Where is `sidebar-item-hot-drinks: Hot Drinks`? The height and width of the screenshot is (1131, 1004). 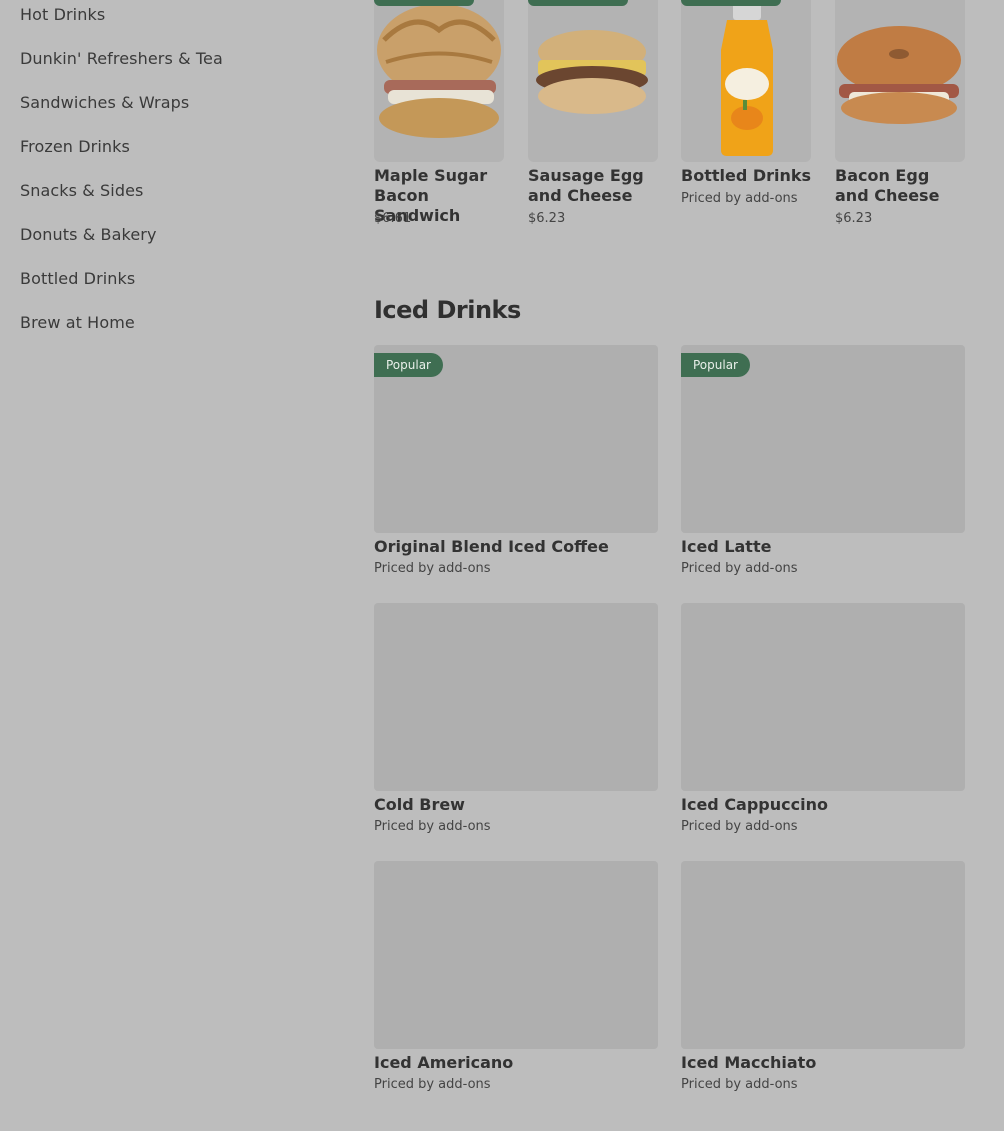 sidebar-item-hot-drinks: Hot Drinks is located at coordinates (62, 14).